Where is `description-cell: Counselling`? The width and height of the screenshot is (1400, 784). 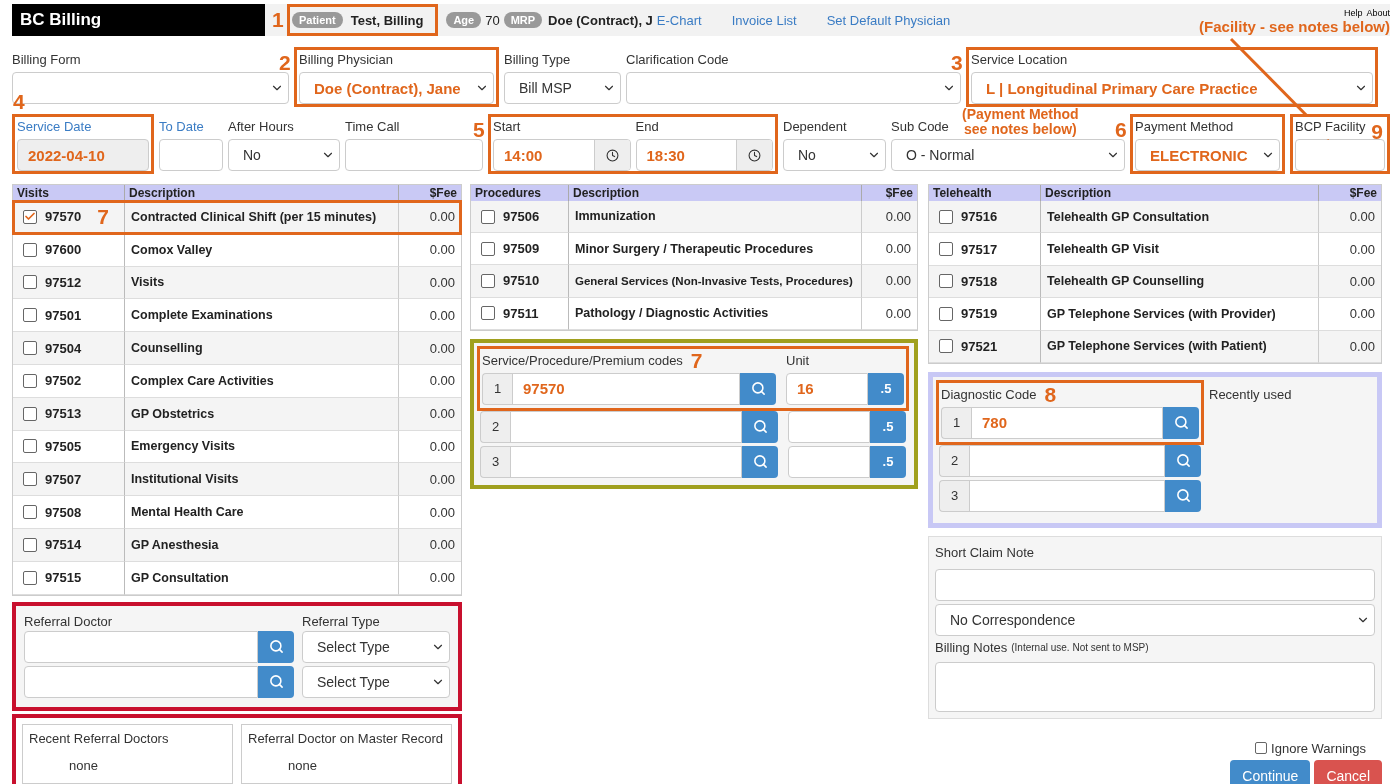 description-cell: Counselling is located at coordinates (262, 348).